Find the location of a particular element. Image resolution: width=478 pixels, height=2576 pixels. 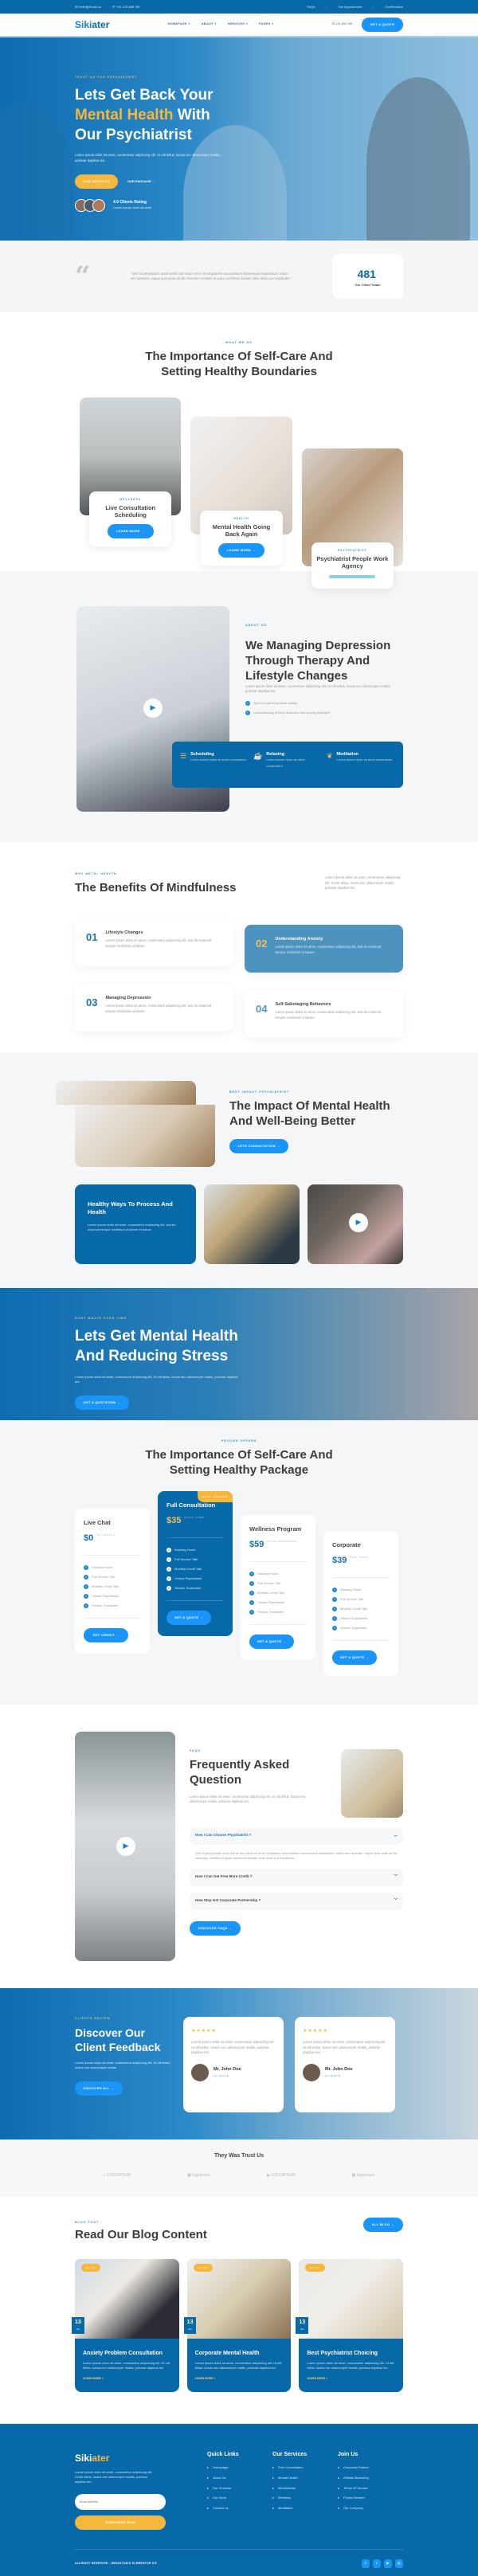

topbar-link-appointment: Get Appointment is located at coordinates (350, 7).